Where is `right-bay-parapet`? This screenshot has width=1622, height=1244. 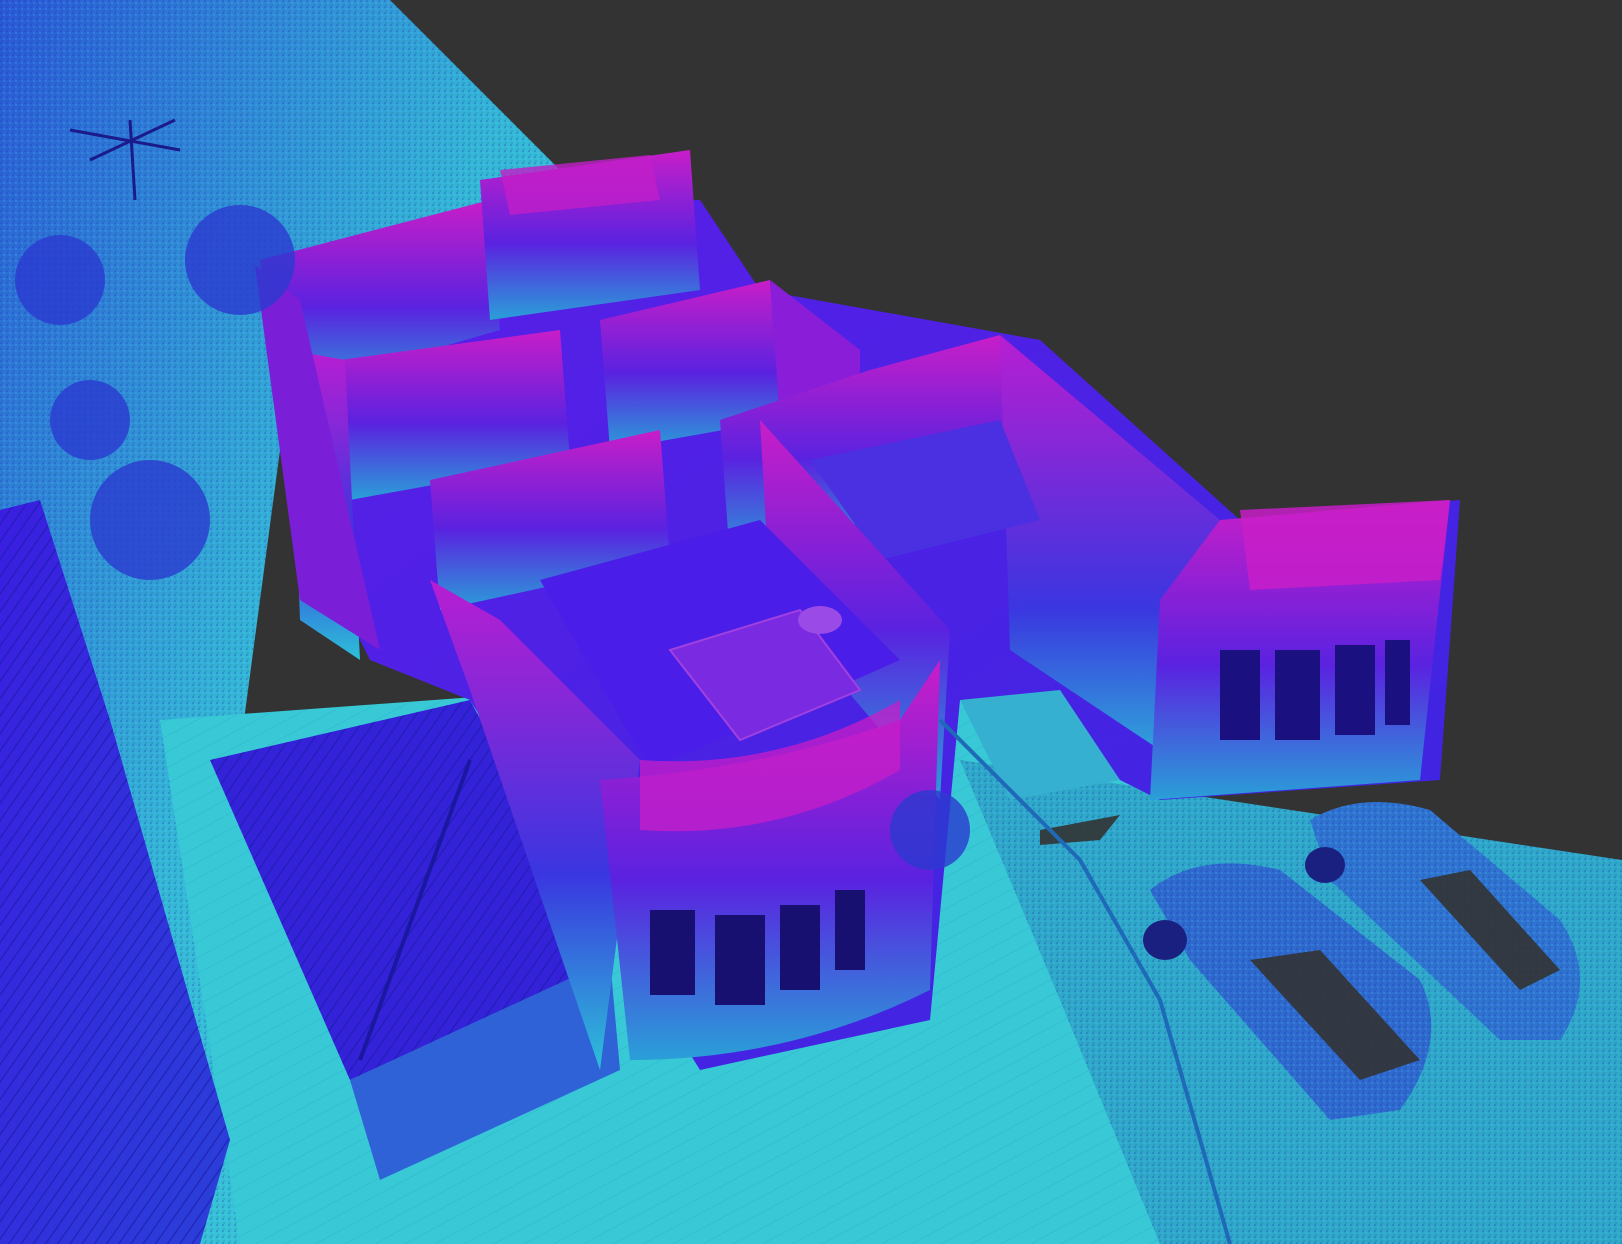
right-bay-parapet is located at coordinates (1345, 545).